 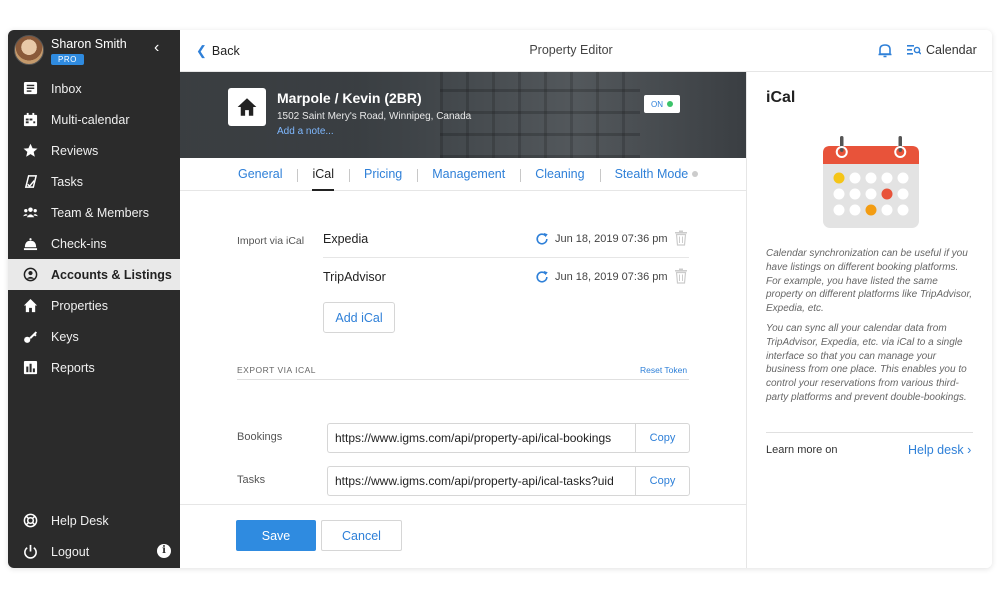 What do you see at coordinates (111, 274) in the screenshot?
I see `sidebar-item-label: Accounts & Listings` at bounding box center [111, 274].